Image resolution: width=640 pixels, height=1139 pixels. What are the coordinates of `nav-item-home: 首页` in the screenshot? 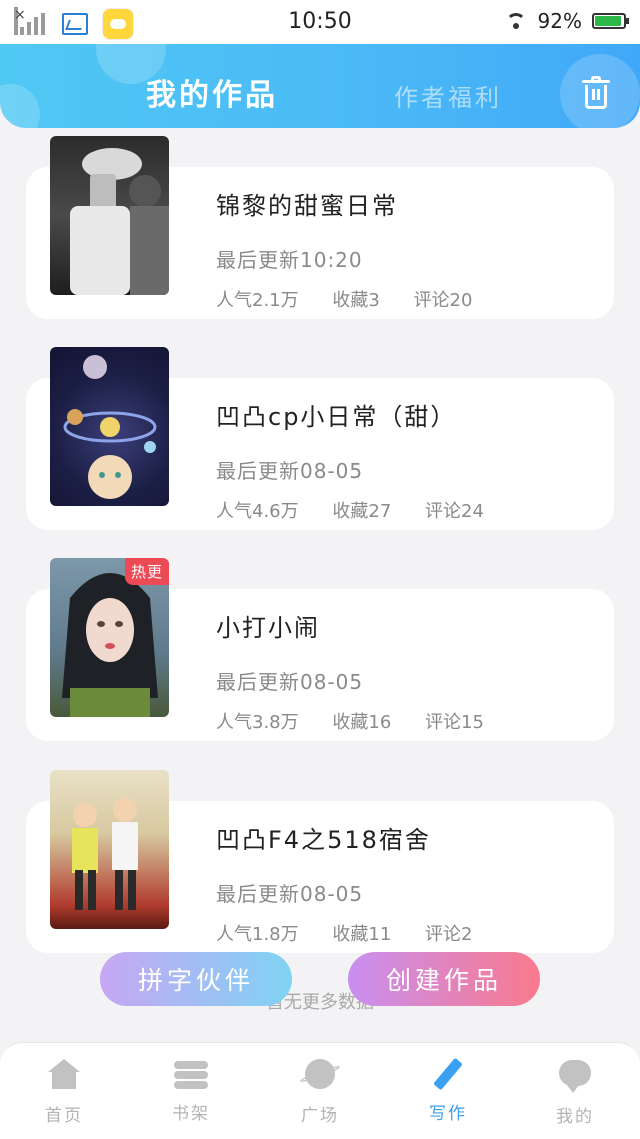 It's located at (64, 1091).